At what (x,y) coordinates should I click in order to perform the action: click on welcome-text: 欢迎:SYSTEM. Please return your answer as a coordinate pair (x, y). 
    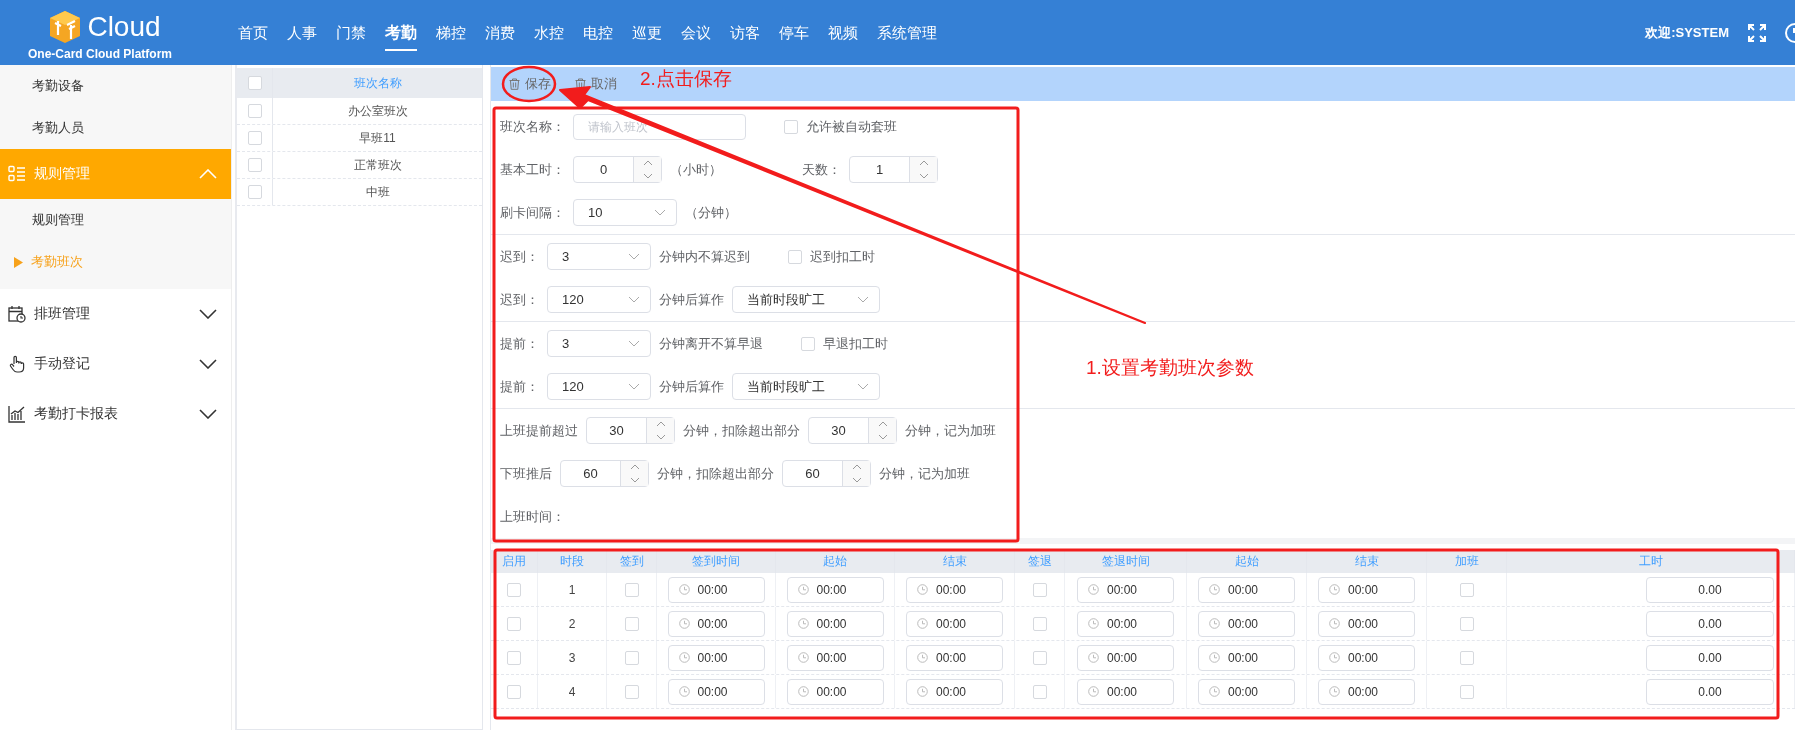
    Looking at the image, I should click on (1687, 32).